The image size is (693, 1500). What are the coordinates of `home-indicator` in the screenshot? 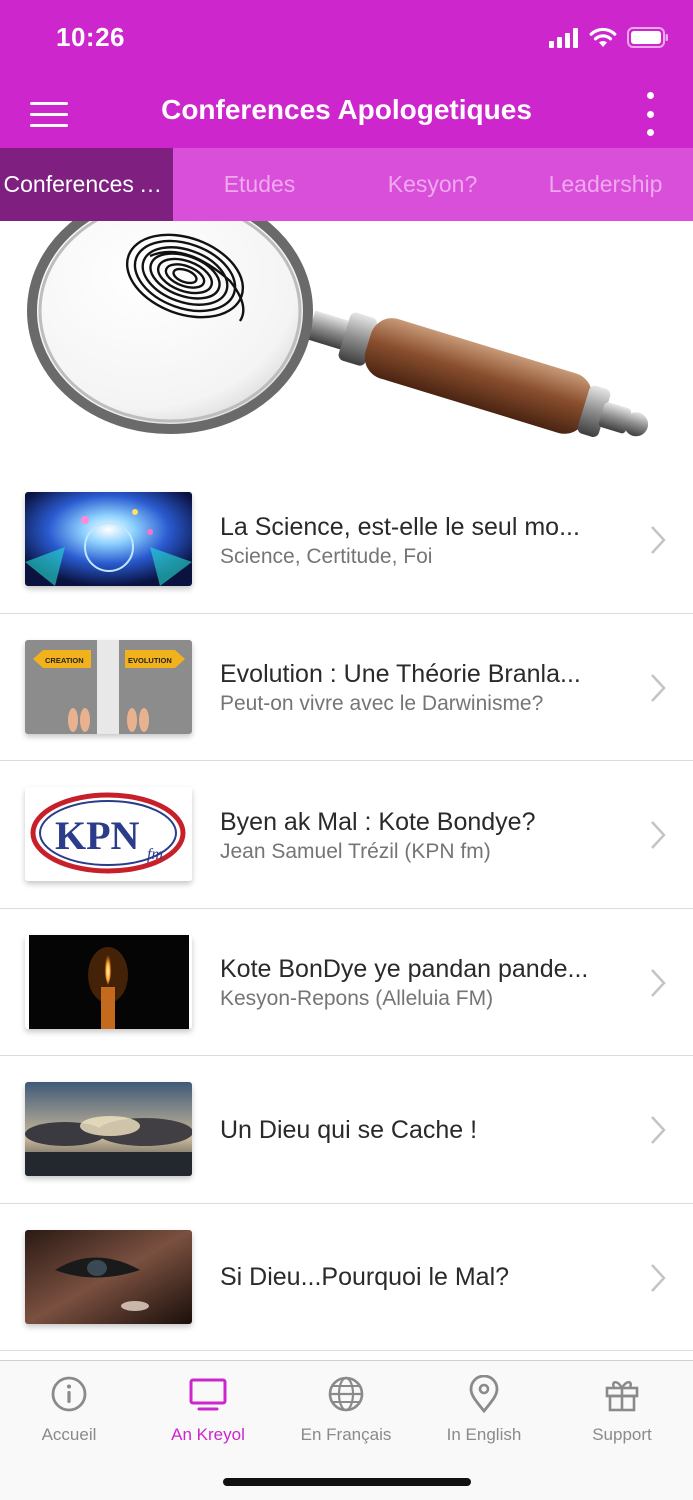 It's located at (347, 1482).